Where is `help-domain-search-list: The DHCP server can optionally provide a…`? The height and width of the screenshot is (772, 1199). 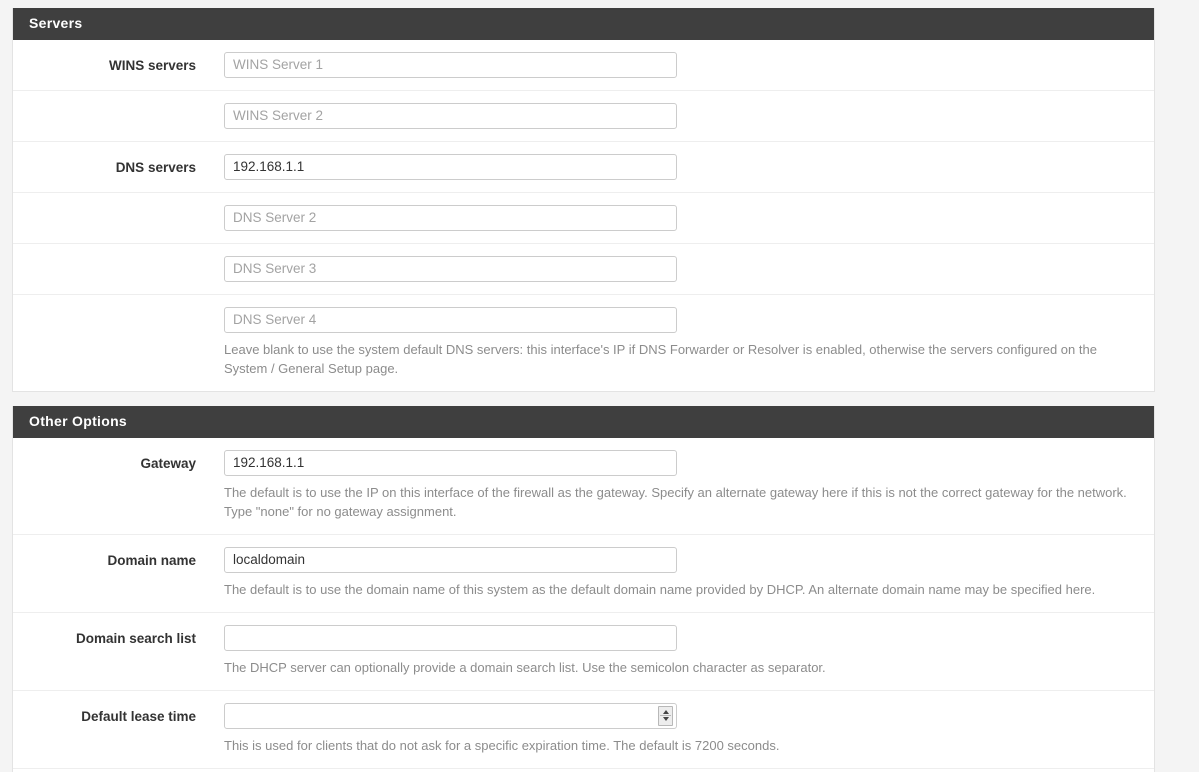 help-domain-search-list: The DHCP server can optionally provide a… is located at coordinates (525, 667).